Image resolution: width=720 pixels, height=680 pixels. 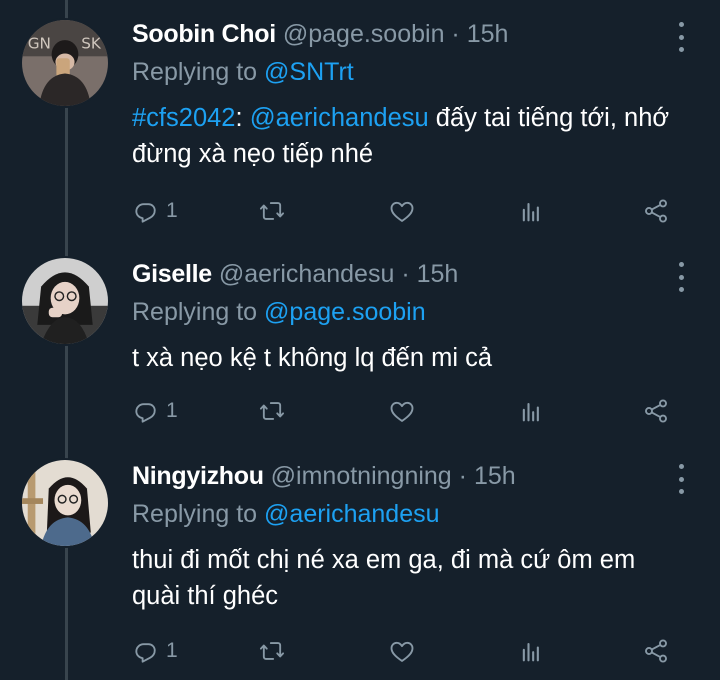 I want to click on replying-to-link: @aerichandesu, so click(x=352, y=514).